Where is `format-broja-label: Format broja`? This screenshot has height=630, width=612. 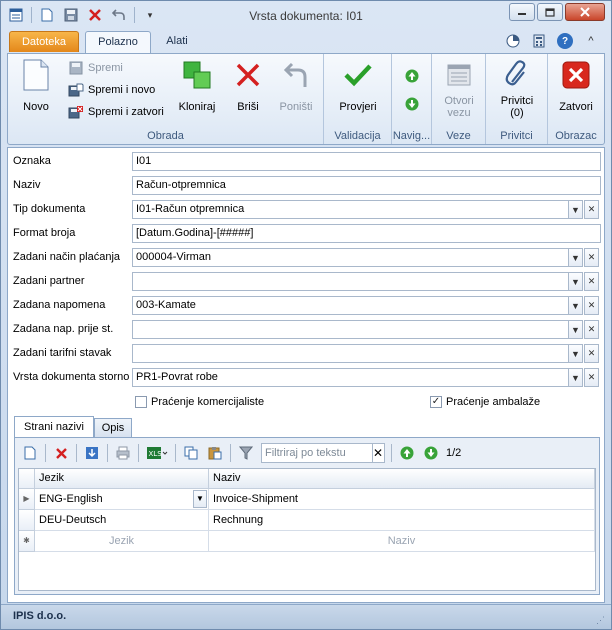
format-broja-label: Format broja is located at coordinates (44, 233).